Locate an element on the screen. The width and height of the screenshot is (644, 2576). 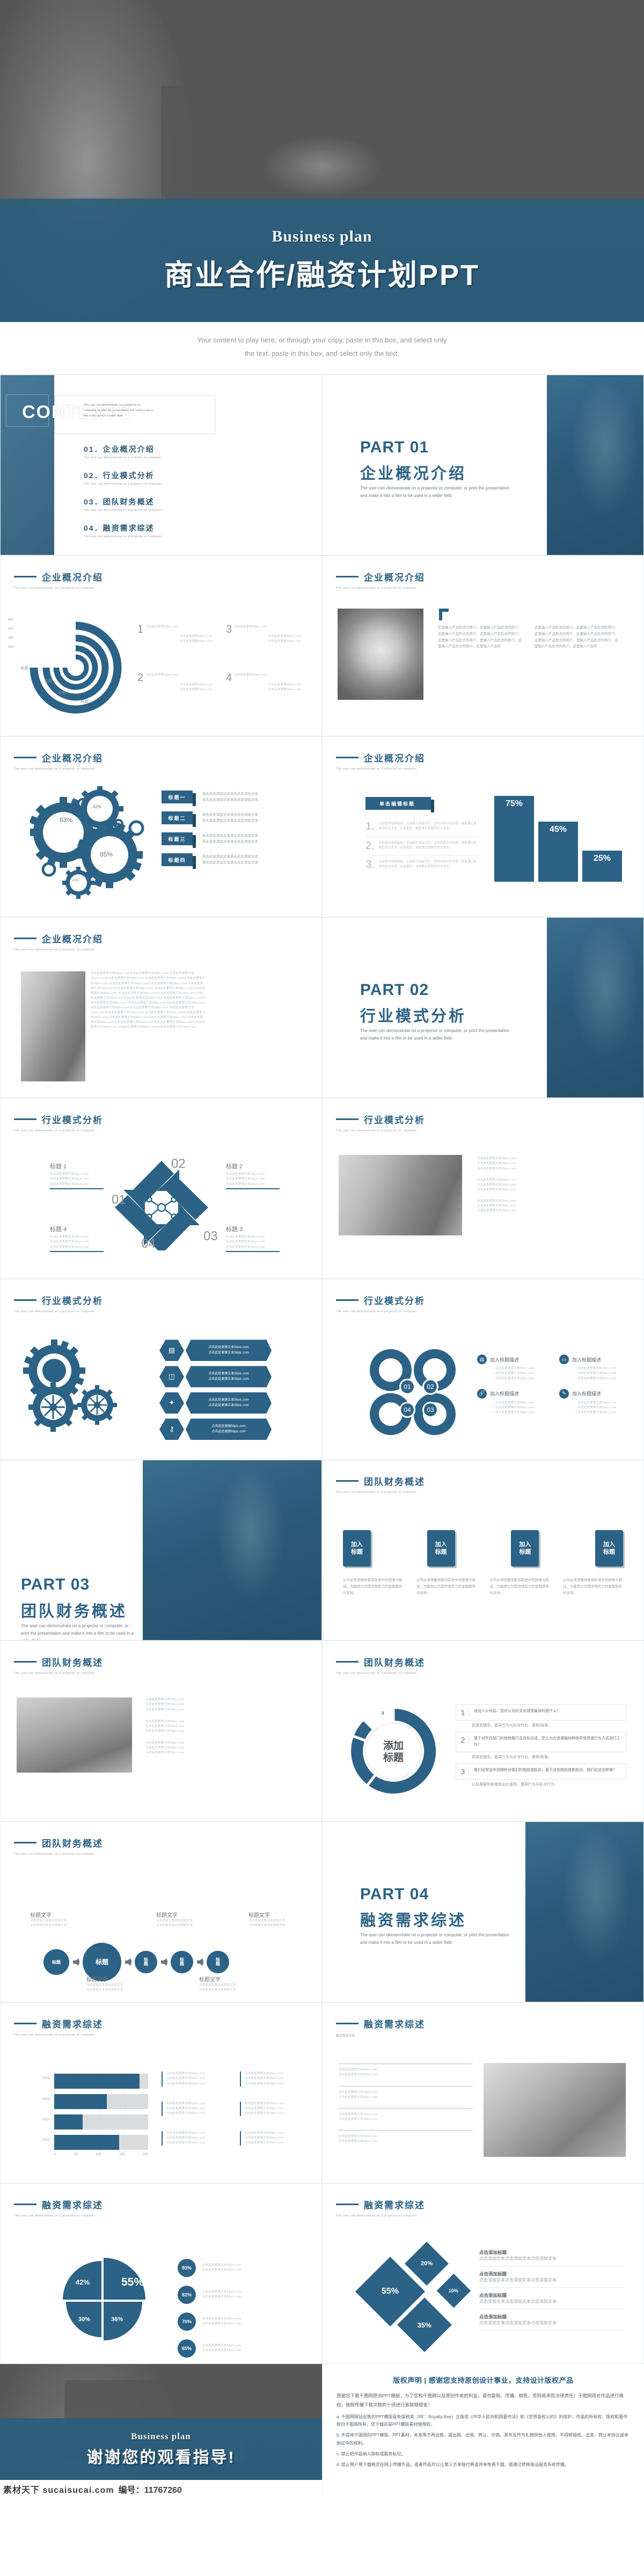
diamond-graphic: 55% 20% 35% 10% is located at coordinates (415, 2297).